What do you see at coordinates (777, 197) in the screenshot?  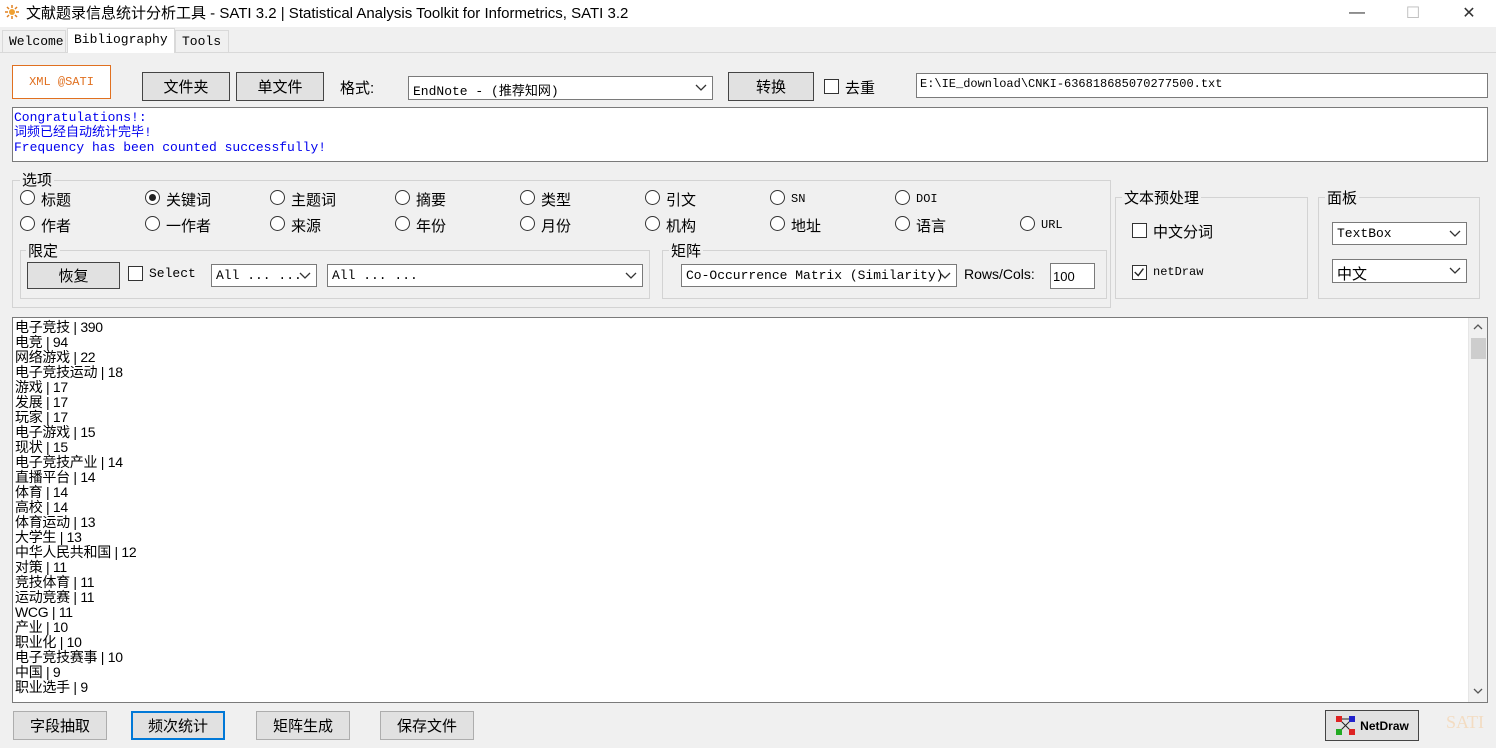 I see `radio-sn` at bounding box center [777, 197].